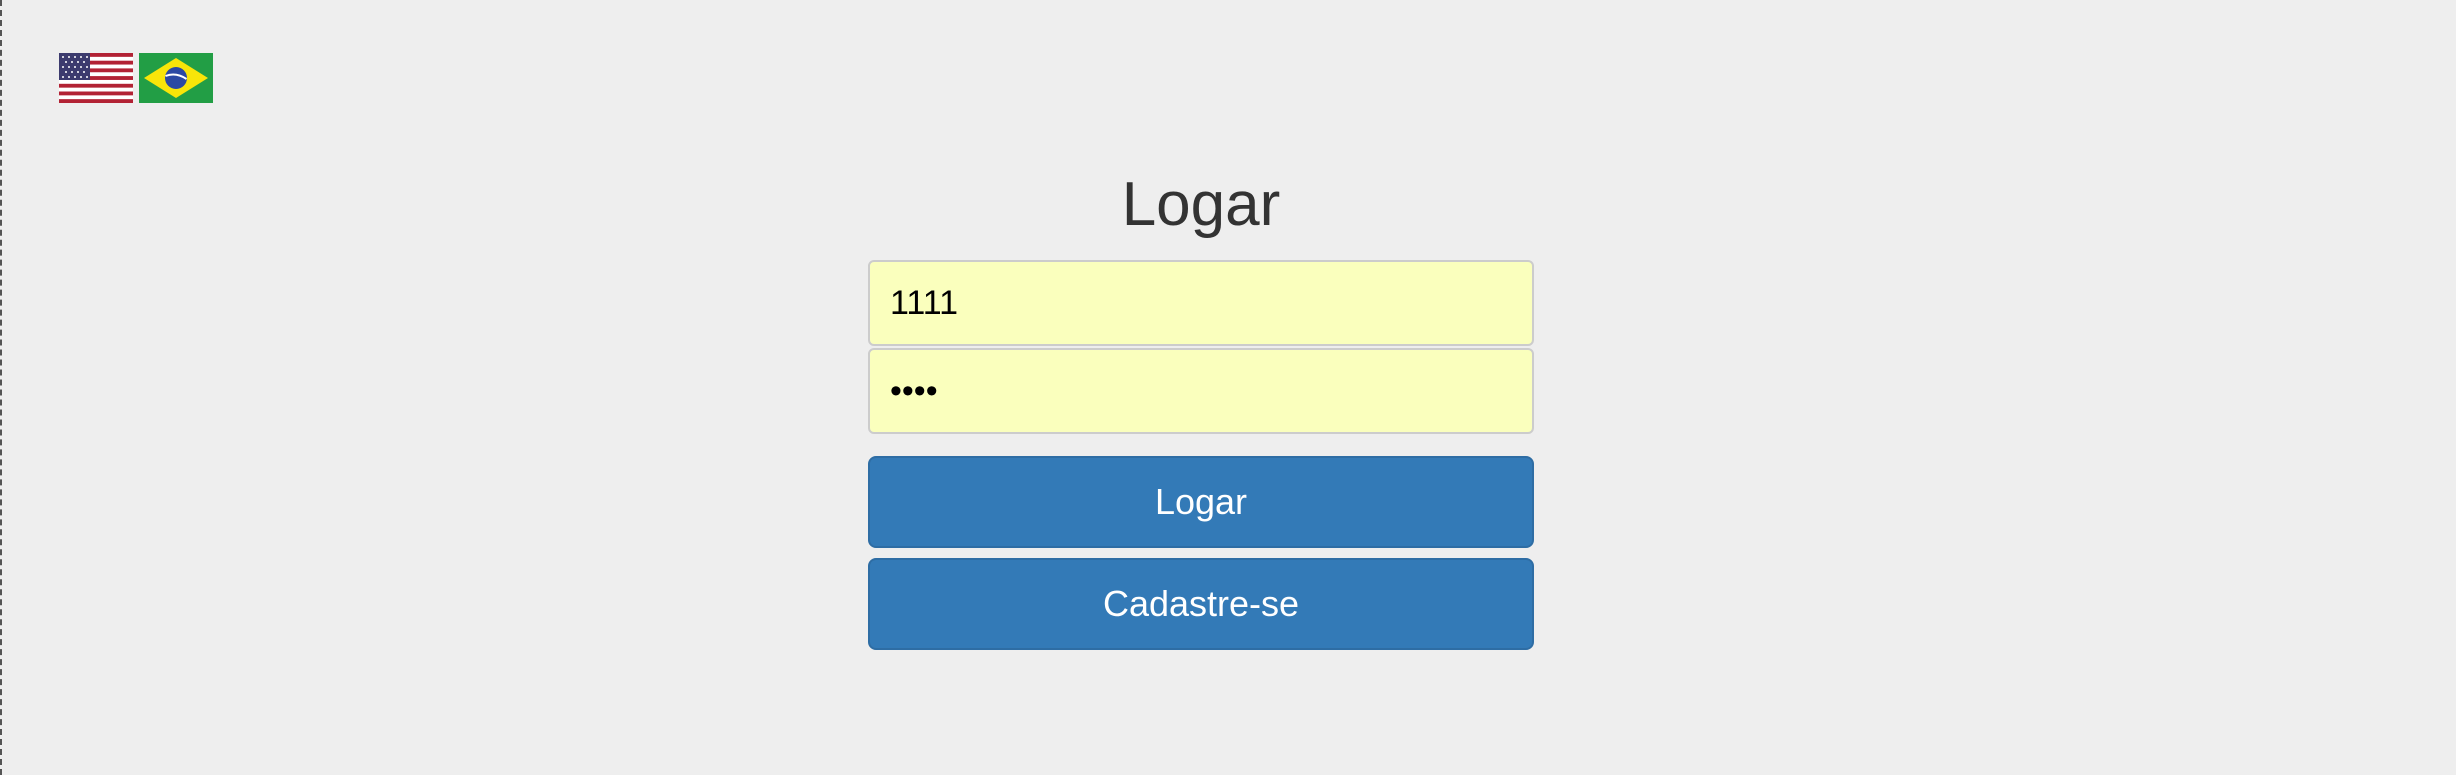 The image size is (2456, 775). I want to click on language-selector, so click(136, 78).